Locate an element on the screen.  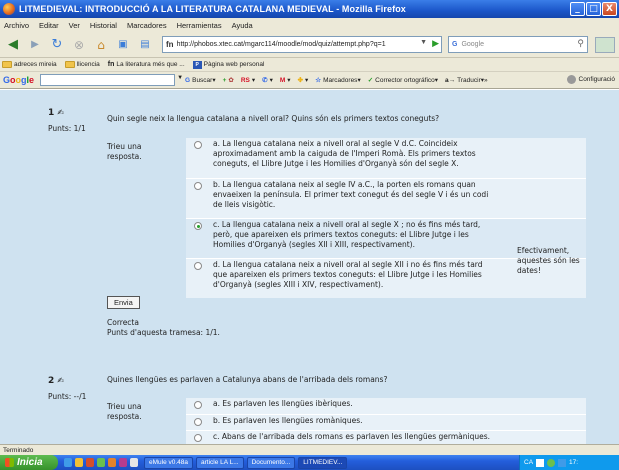
quick-launch is located at coordinates (101, 462).